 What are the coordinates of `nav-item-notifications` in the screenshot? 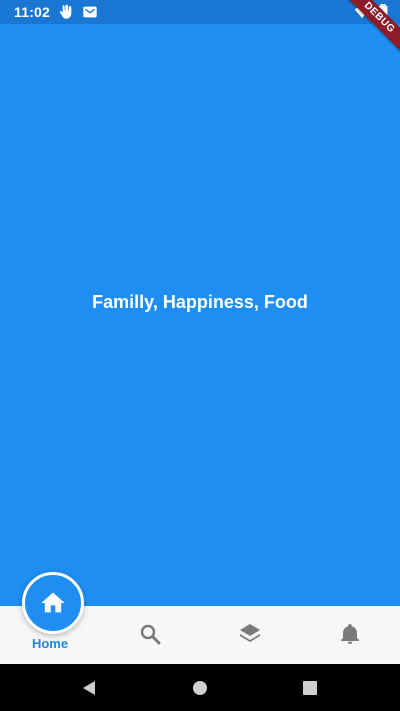 It's located at (350, 635).